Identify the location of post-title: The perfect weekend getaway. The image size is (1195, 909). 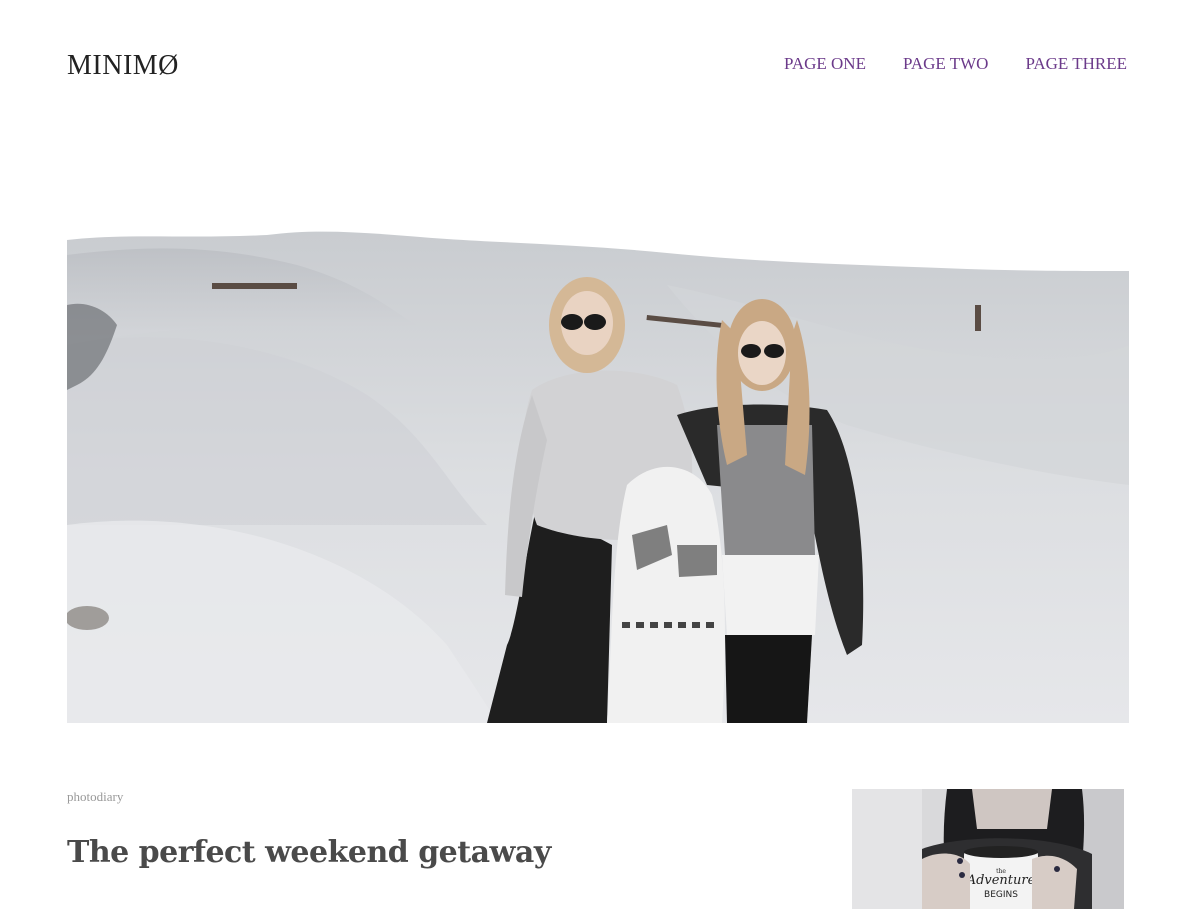
(309, 852).